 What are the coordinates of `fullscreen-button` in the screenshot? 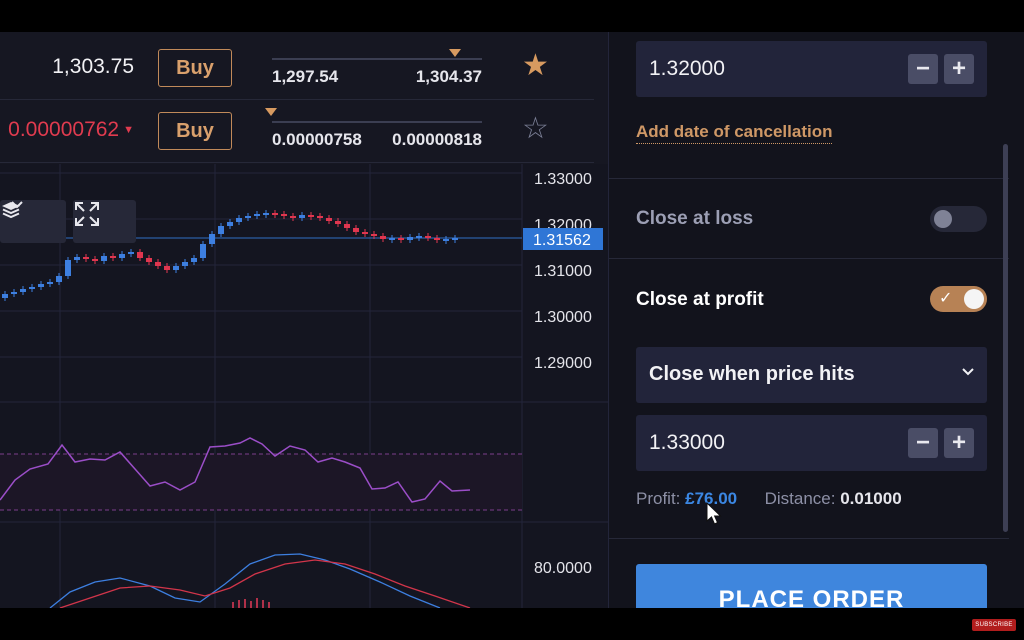 It's located at (104, 221).